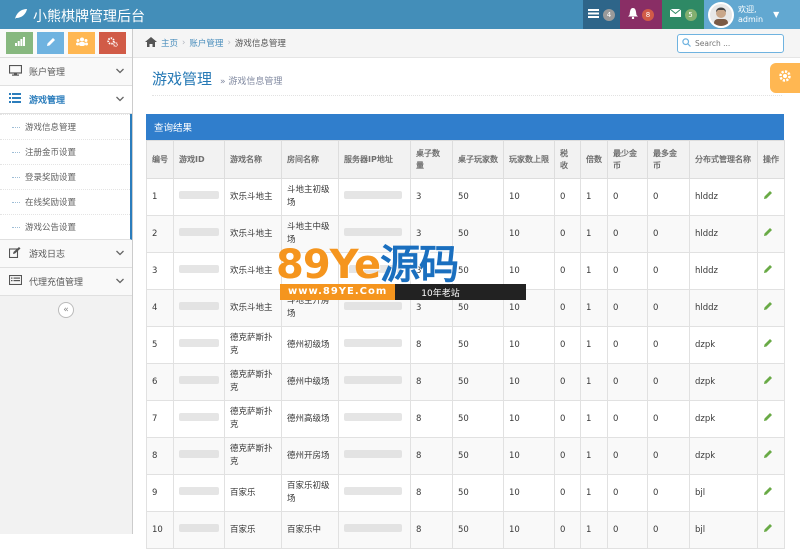  What do you see at coordinates (160, 419) in the screenshot?
I see `cell-no: 7` at bounding box center [160, 419].